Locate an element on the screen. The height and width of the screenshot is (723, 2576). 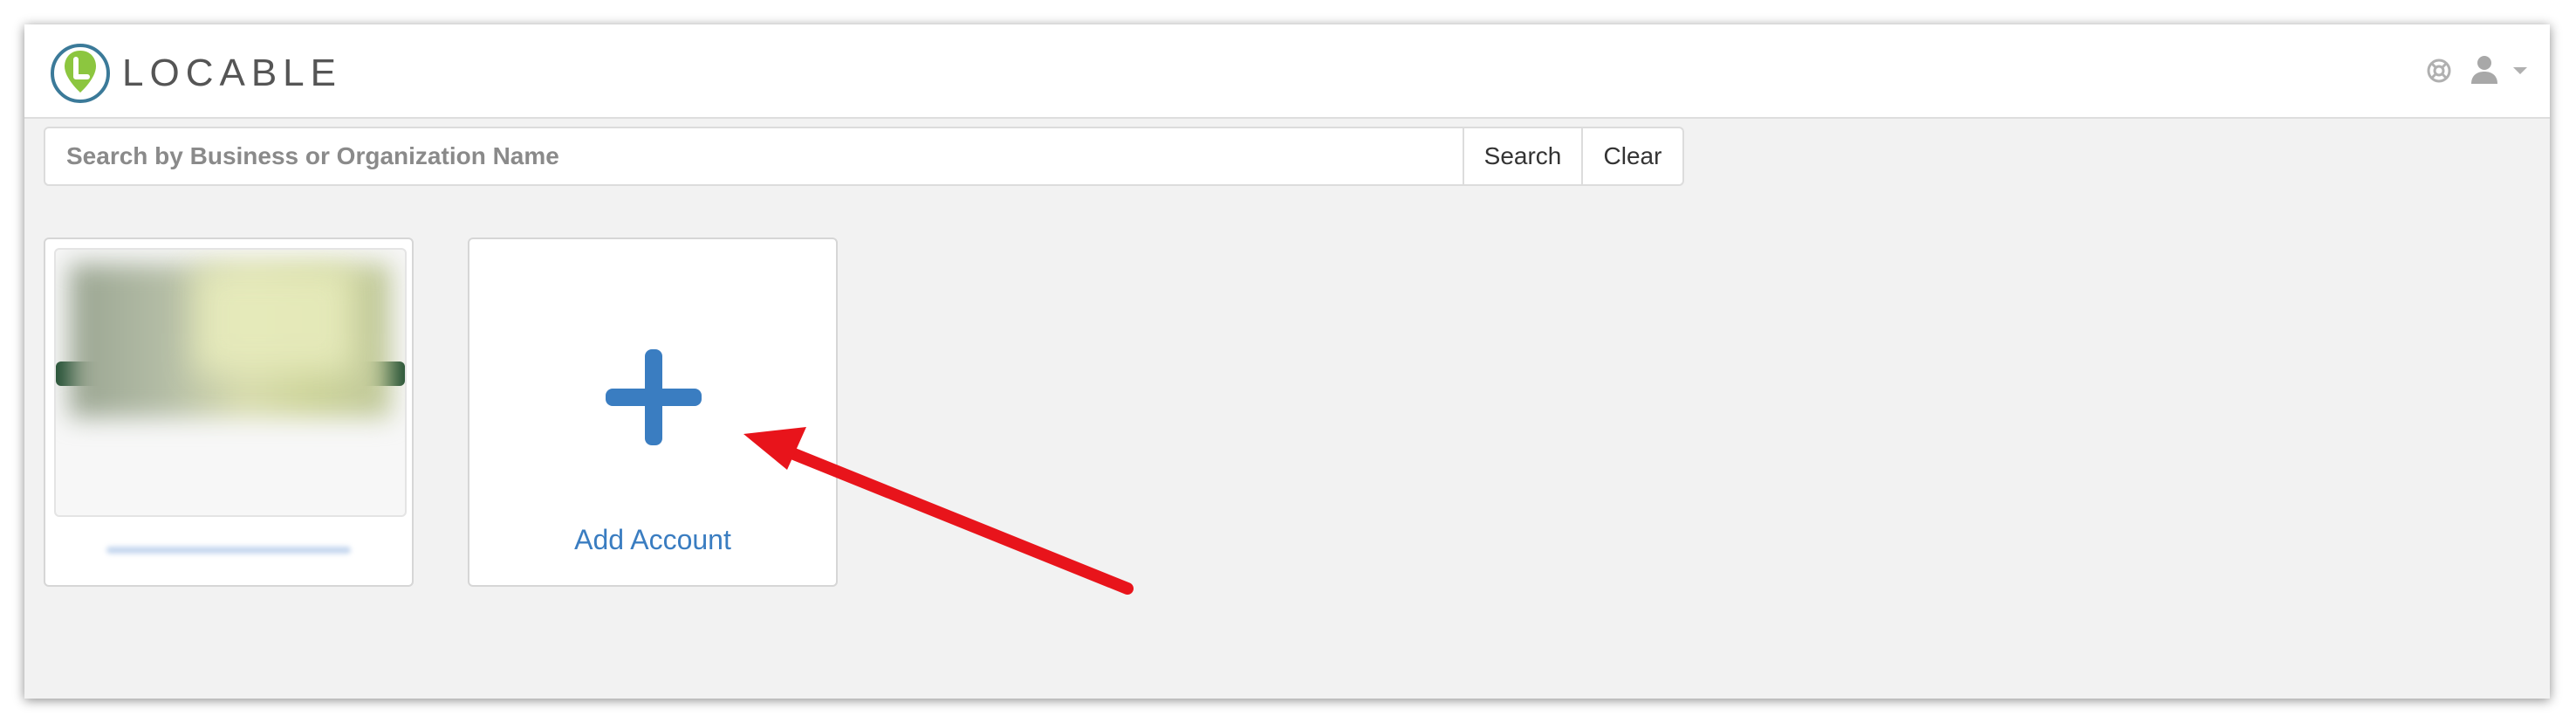
account-card is located at coordinates (229, 412).